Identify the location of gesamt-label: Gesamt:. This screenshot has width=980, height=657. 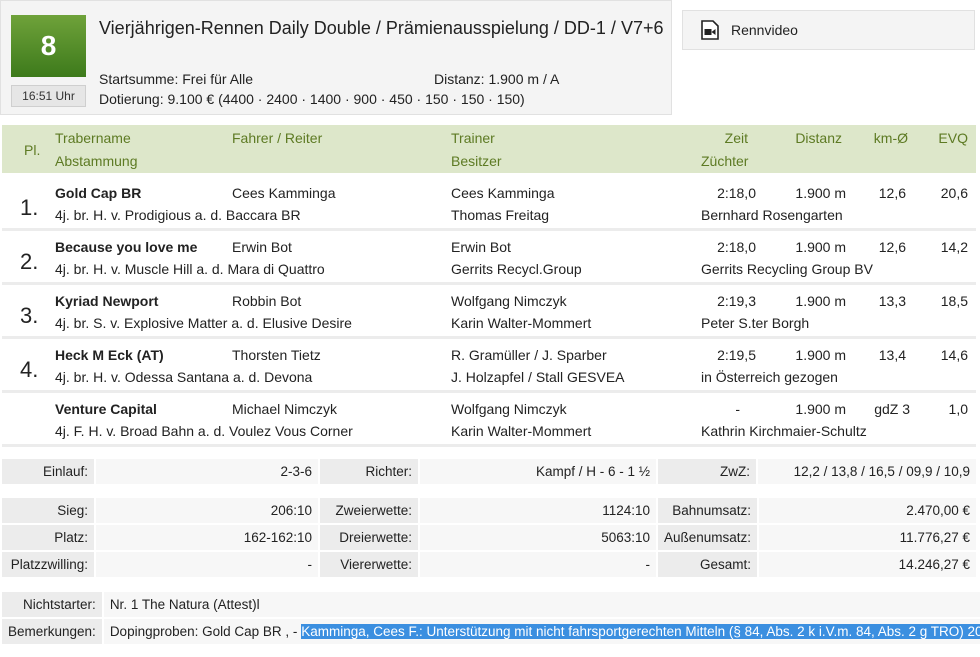
(708, 564).